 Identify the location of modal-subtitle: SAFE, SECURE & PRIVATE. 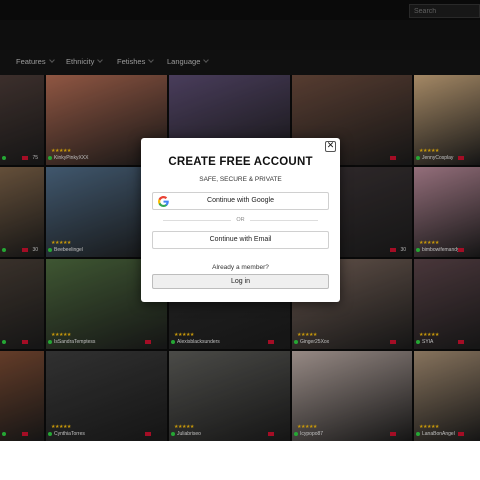
(240, 179).